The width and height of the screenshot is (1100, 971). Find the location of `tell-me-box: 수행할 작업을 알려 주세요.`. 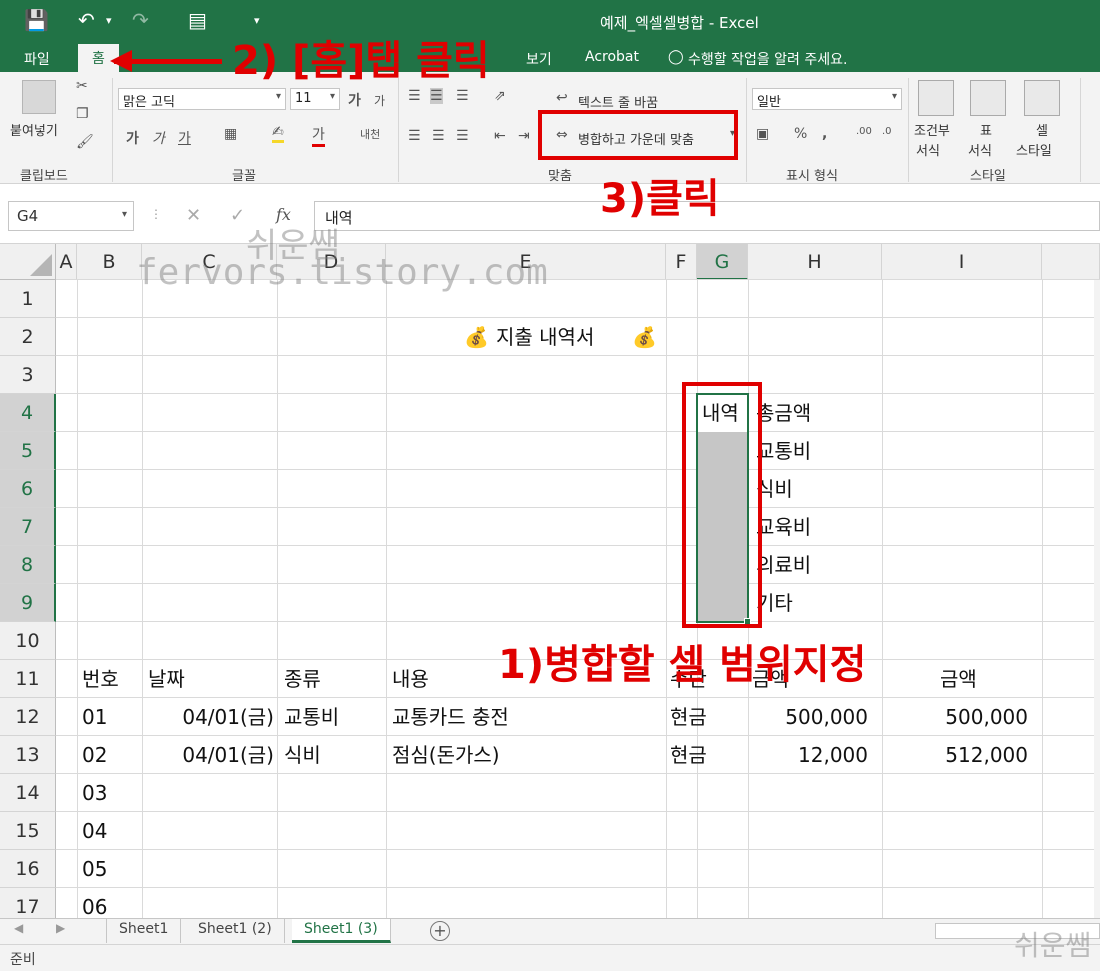

tell-me-box: 수행할 작업을 알려 주세요. is located at coordinates (767, 59).